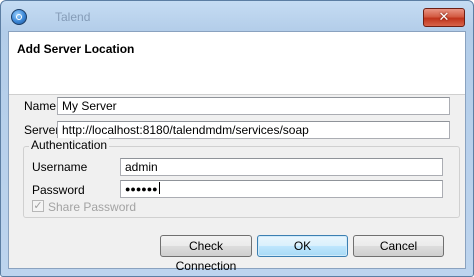  I want to click on checkmark-icon: ✓, so click(38, 205).